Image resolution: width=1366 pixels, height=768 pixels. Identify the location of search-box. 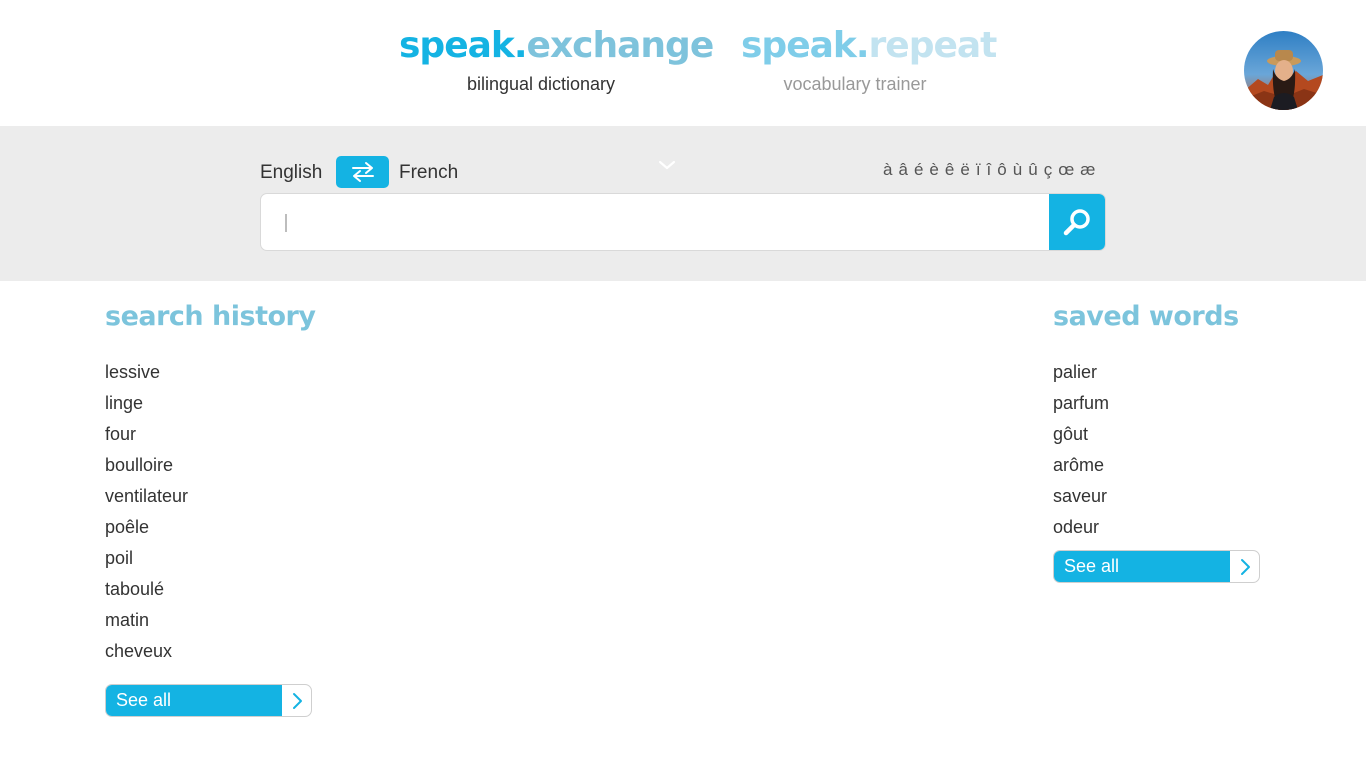
(683, 222).